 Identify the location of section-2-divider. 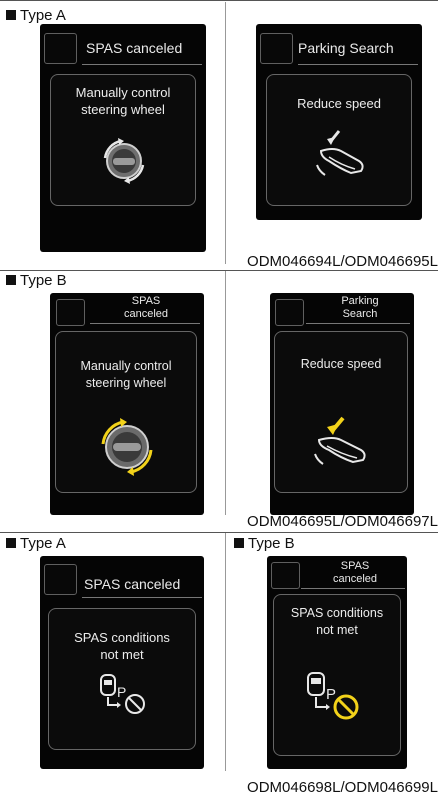
(225, 393).